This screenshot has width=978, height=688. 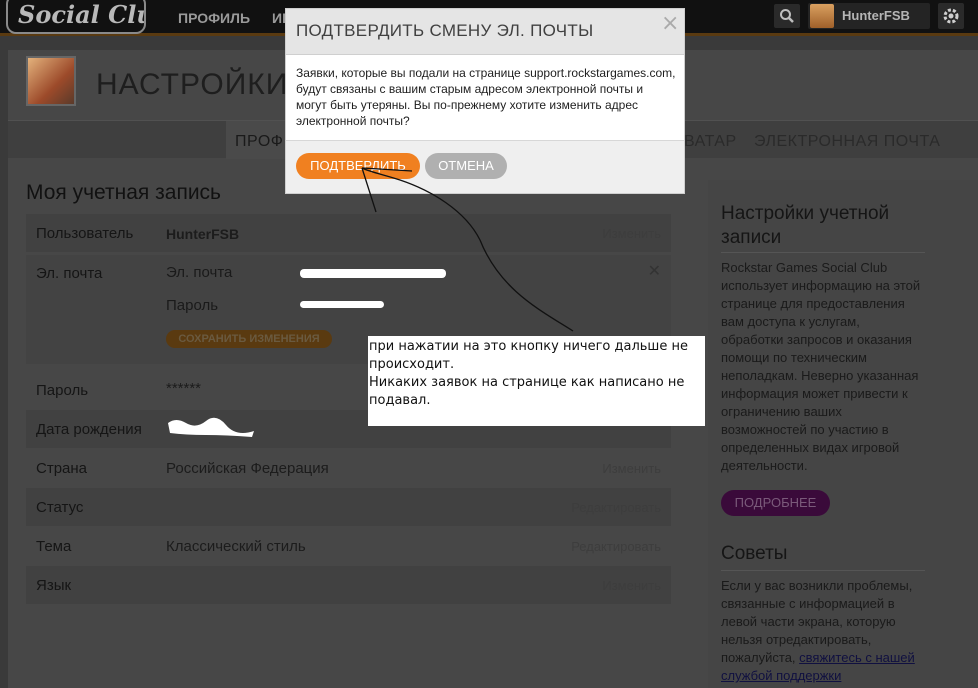 I want to click on row-label: Пароль, so click(x=62, y=390).